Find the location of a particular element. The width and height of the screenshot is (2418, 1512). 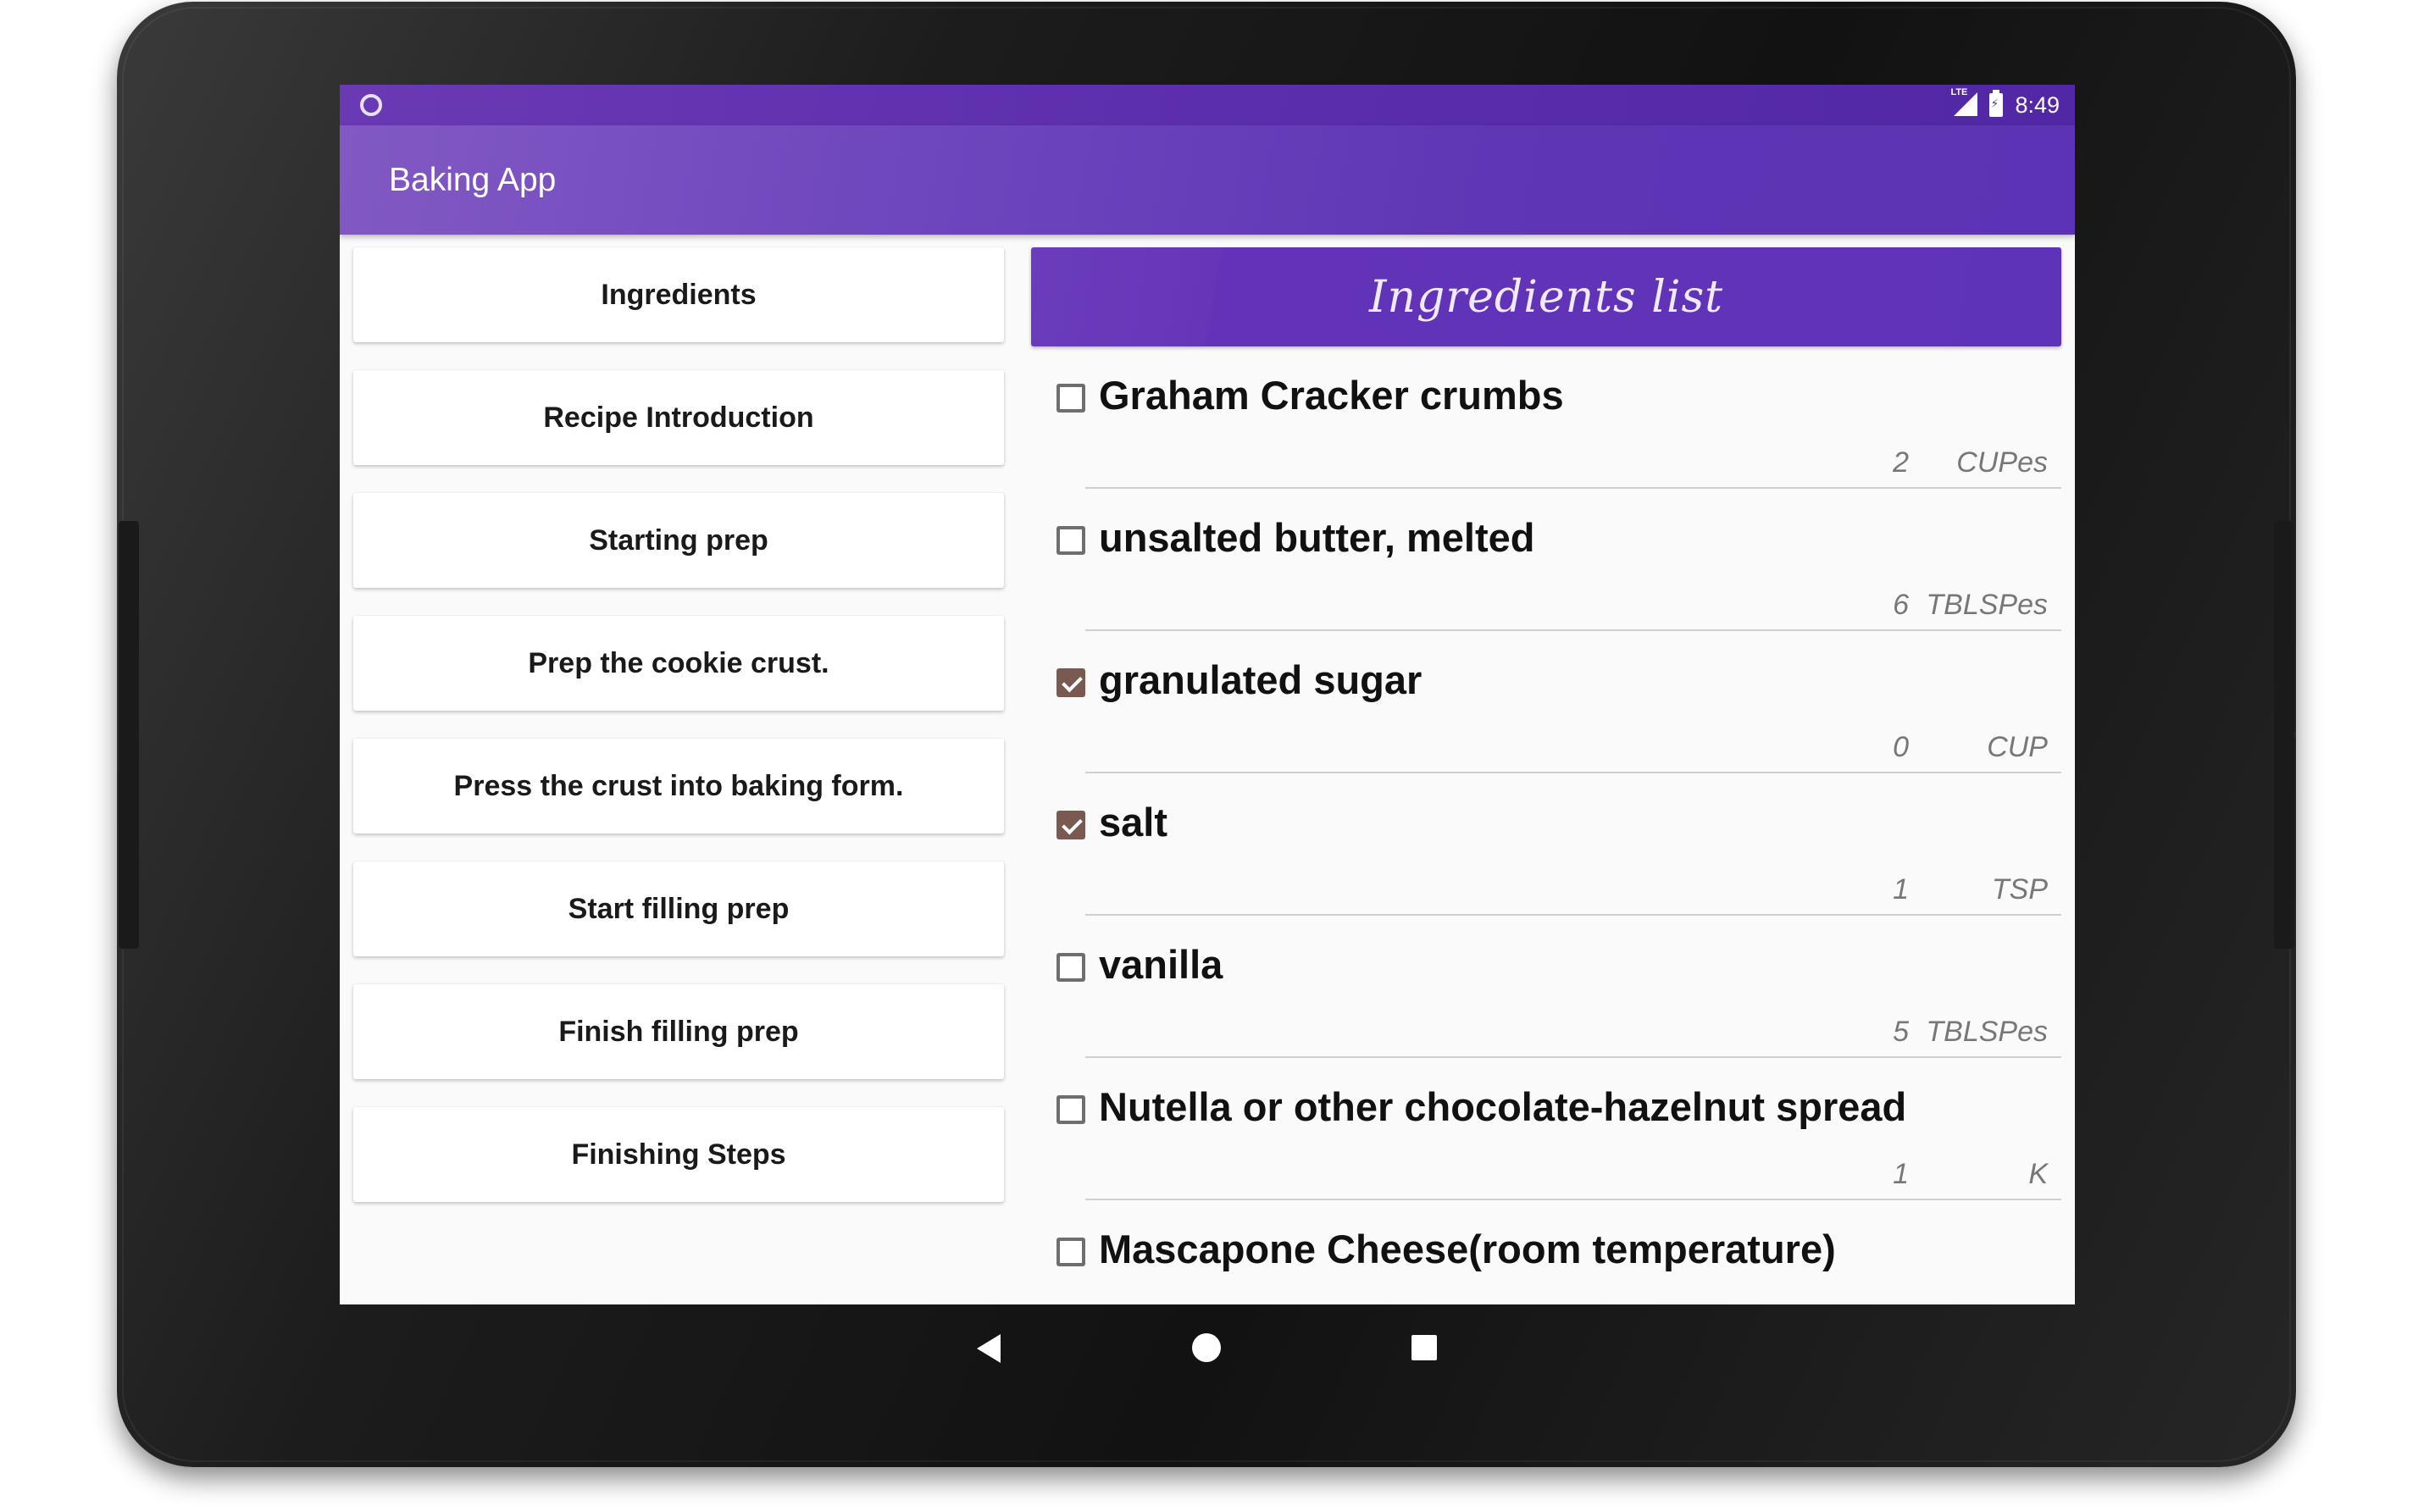

ingredient-quantity: 0 is located at coordinates (1901, 747).